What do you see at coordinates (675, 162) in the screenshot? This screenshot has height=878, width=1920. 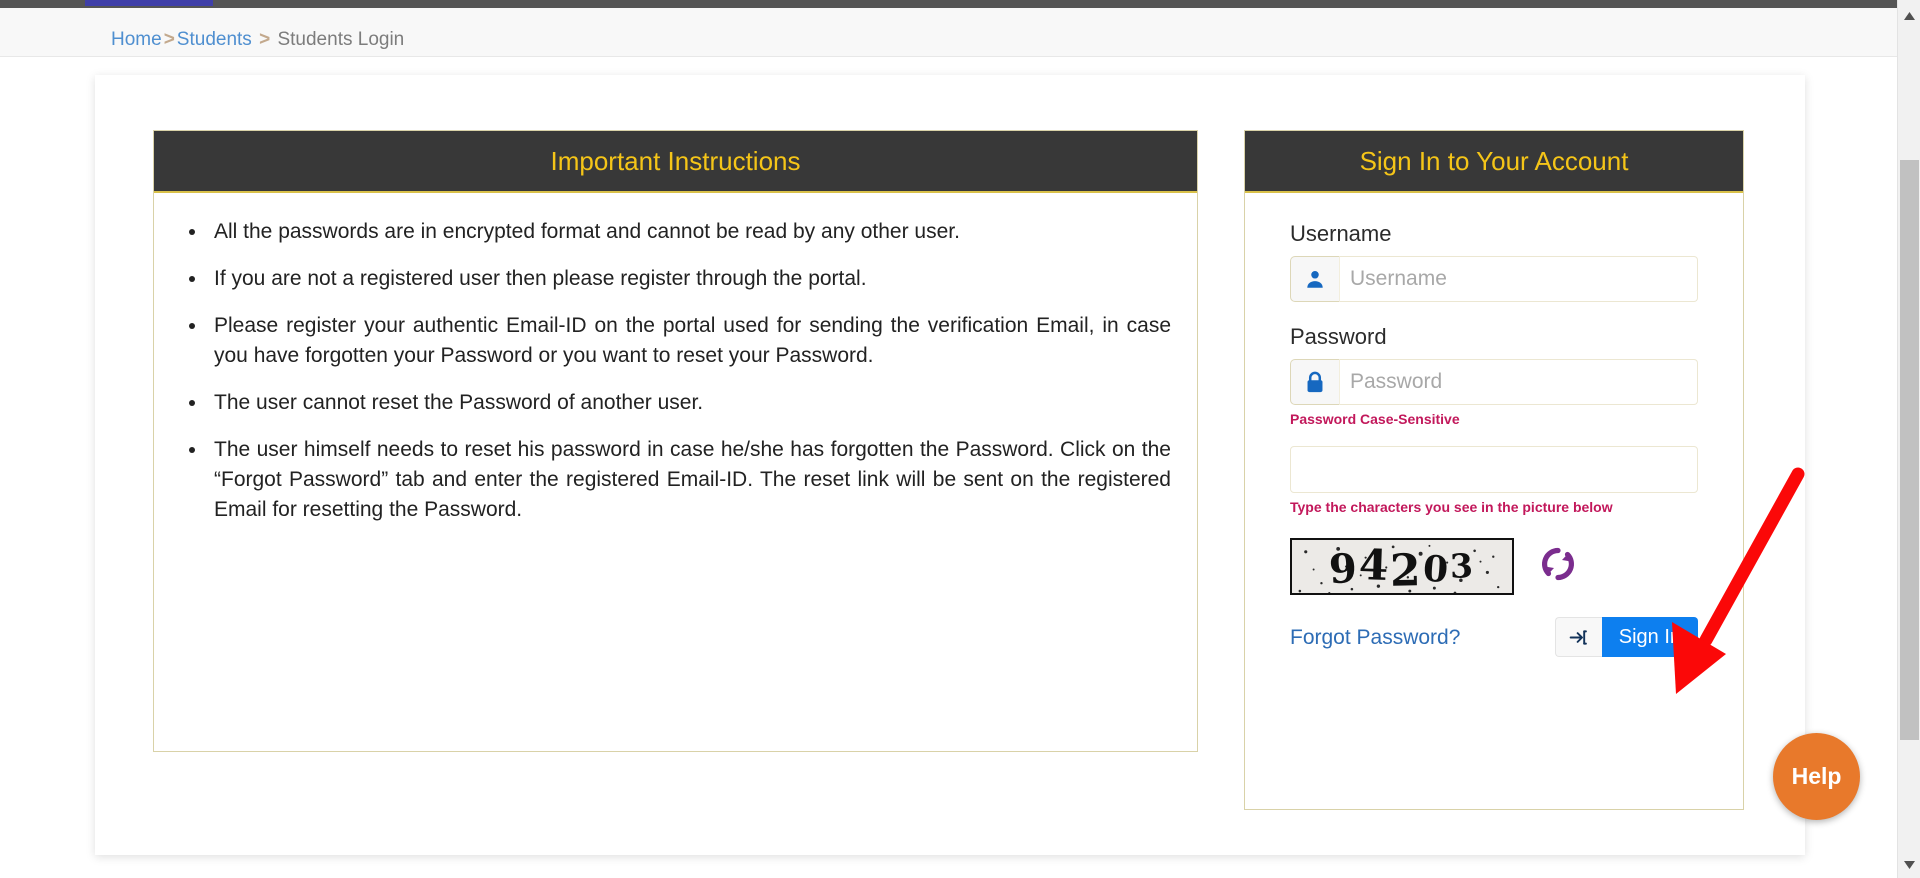 I see `instructions-panel-title: Important Instructions` at bounding box center [675, 162].